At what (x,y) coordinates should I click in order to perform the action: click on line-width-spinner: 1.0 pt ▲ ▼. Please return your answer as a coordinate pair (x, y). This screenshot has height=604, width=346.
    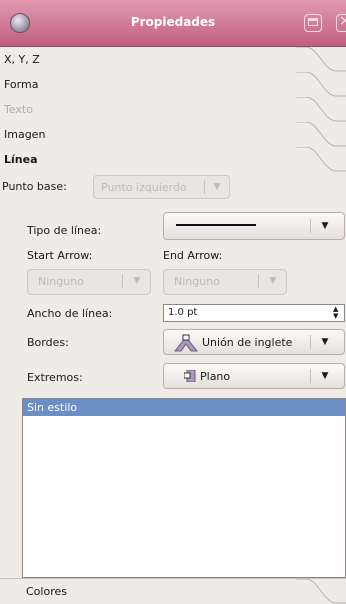
    Looking at the image, I should click on (254, 313).